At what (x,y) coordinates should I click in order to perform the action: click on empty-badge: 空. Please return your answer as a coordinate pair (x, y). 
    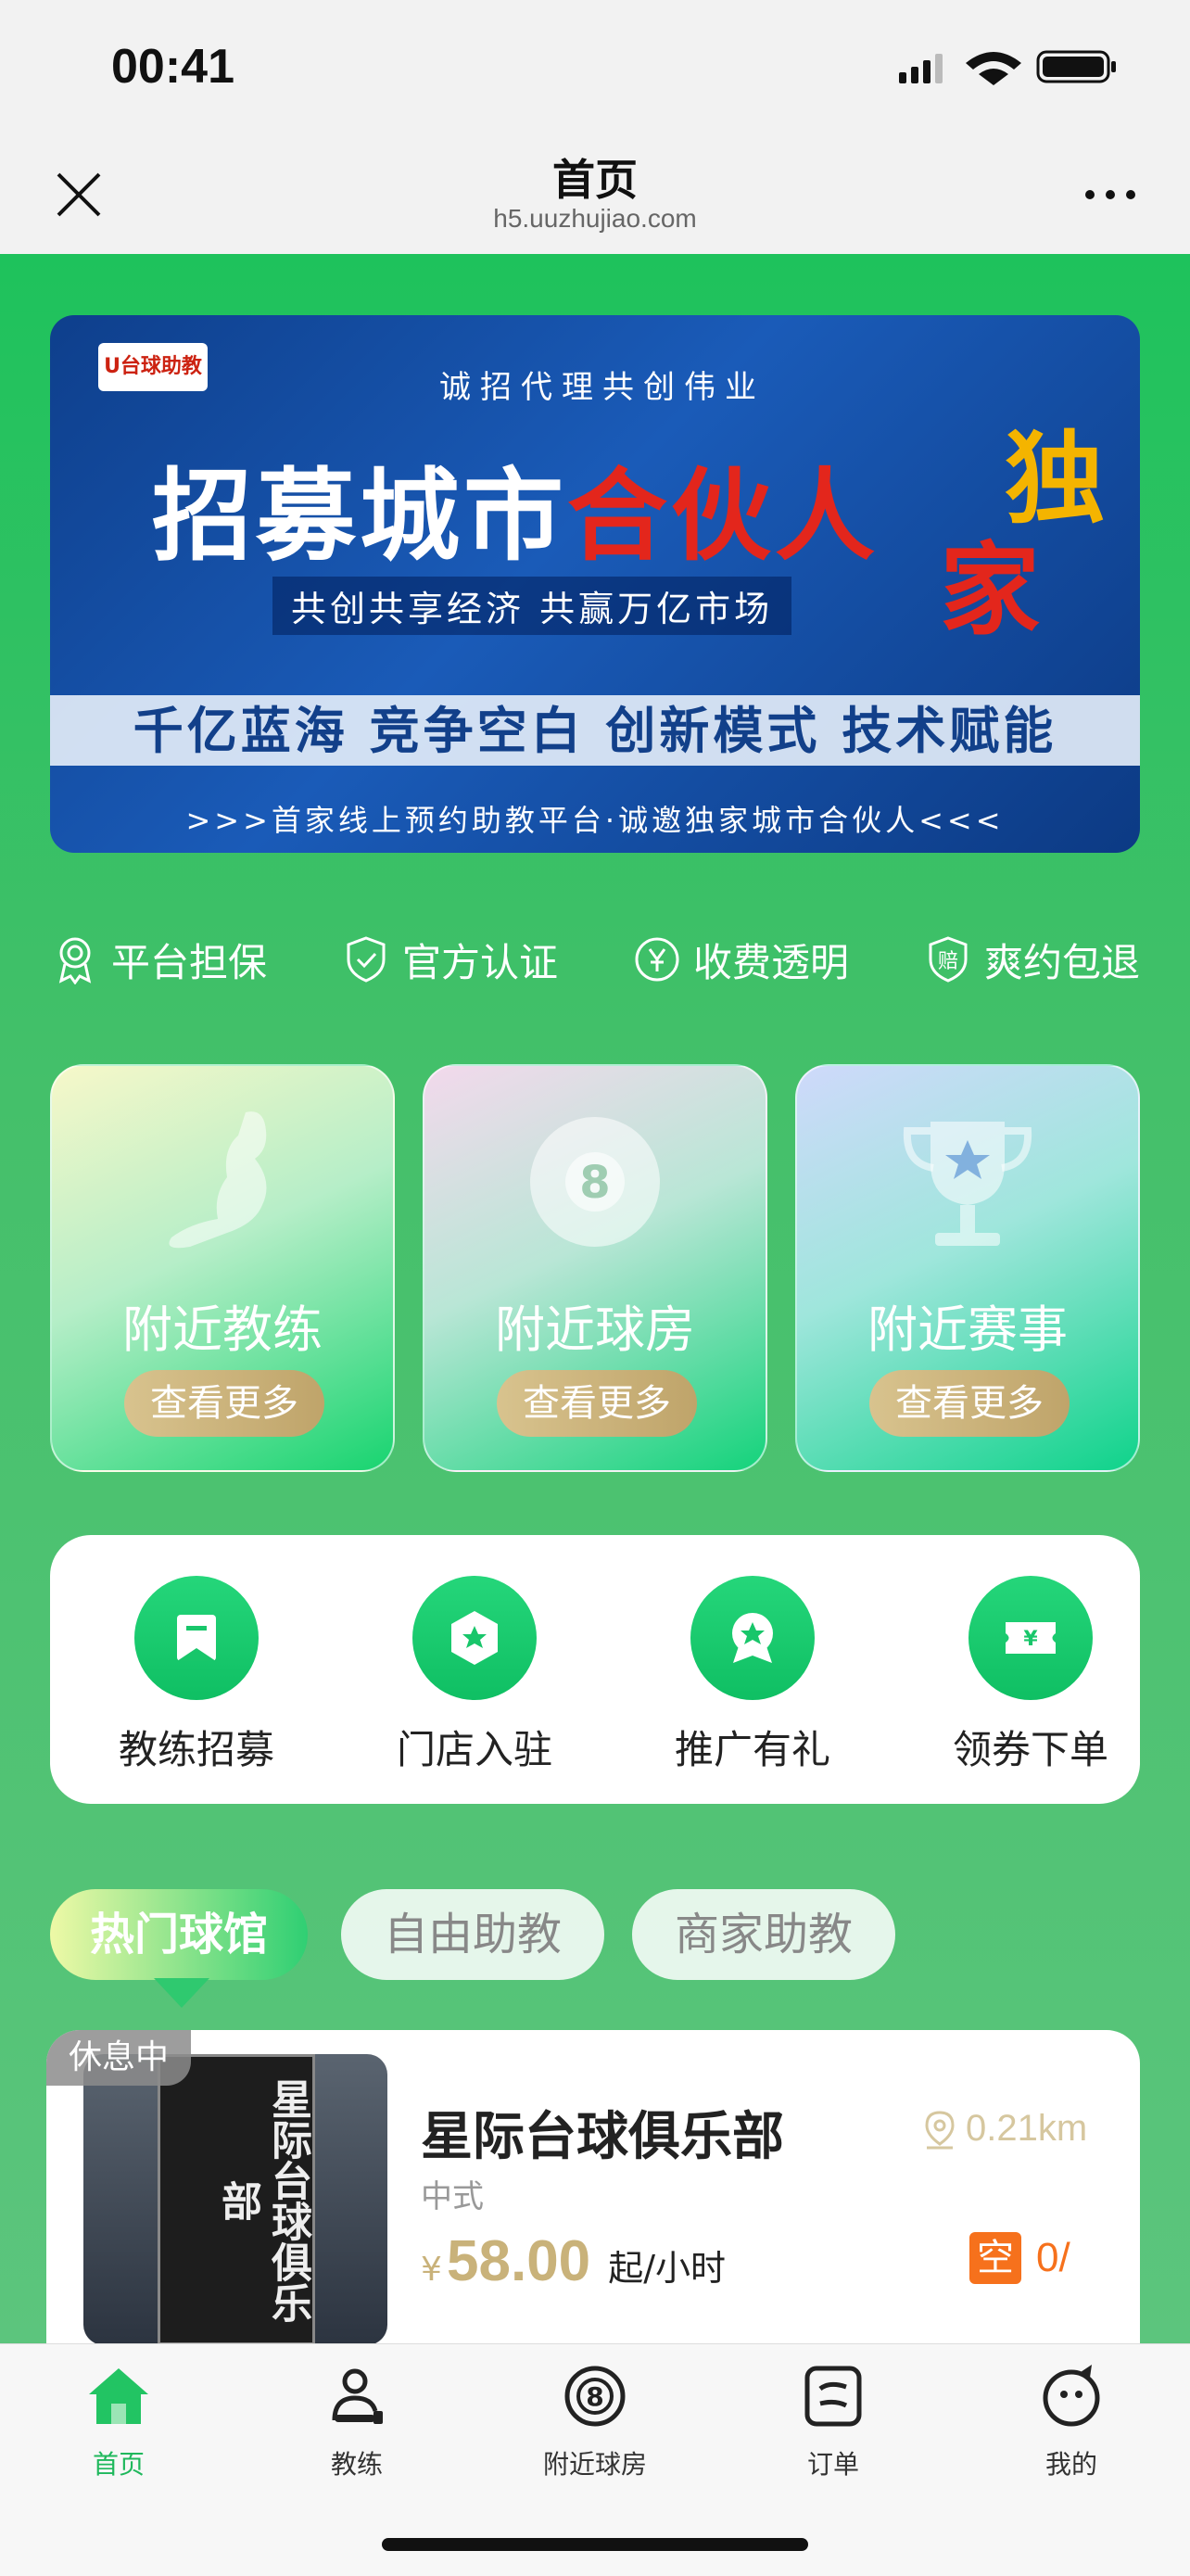
    Looking at the image, I should click on (995, 2258).